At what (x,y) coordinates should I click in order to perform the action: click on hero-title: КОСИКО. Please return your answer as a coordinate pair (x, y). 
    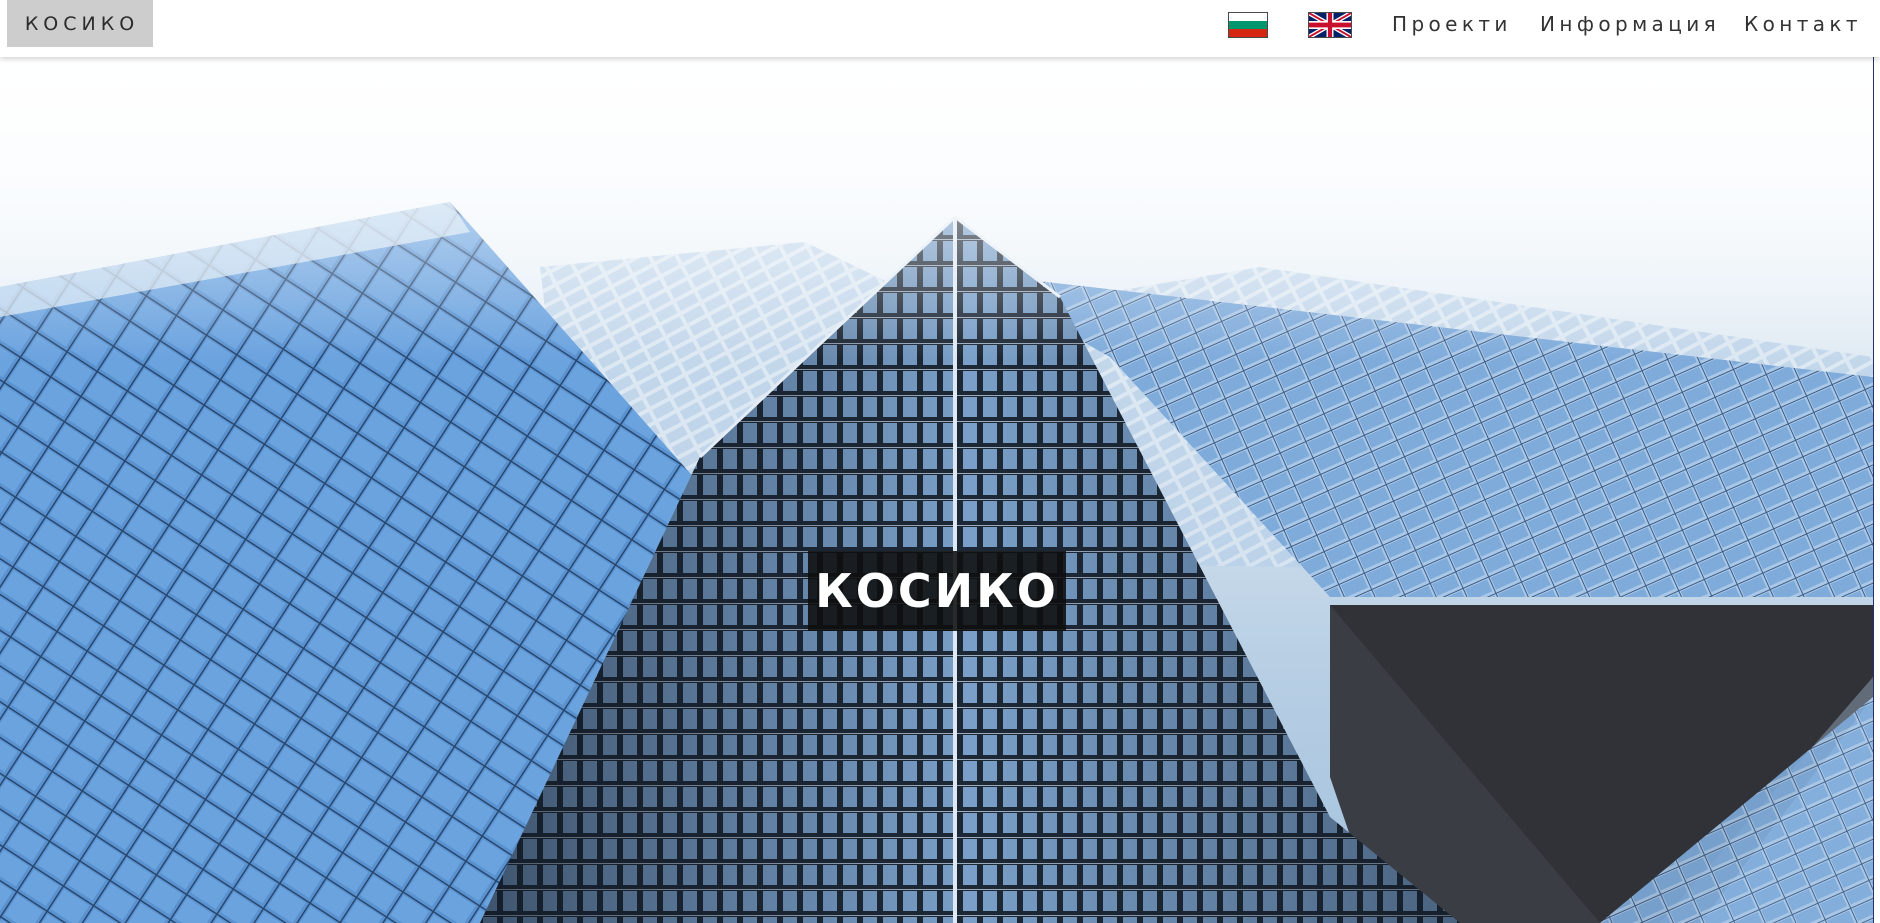
    Looking at the image, I should click on (937, 591).